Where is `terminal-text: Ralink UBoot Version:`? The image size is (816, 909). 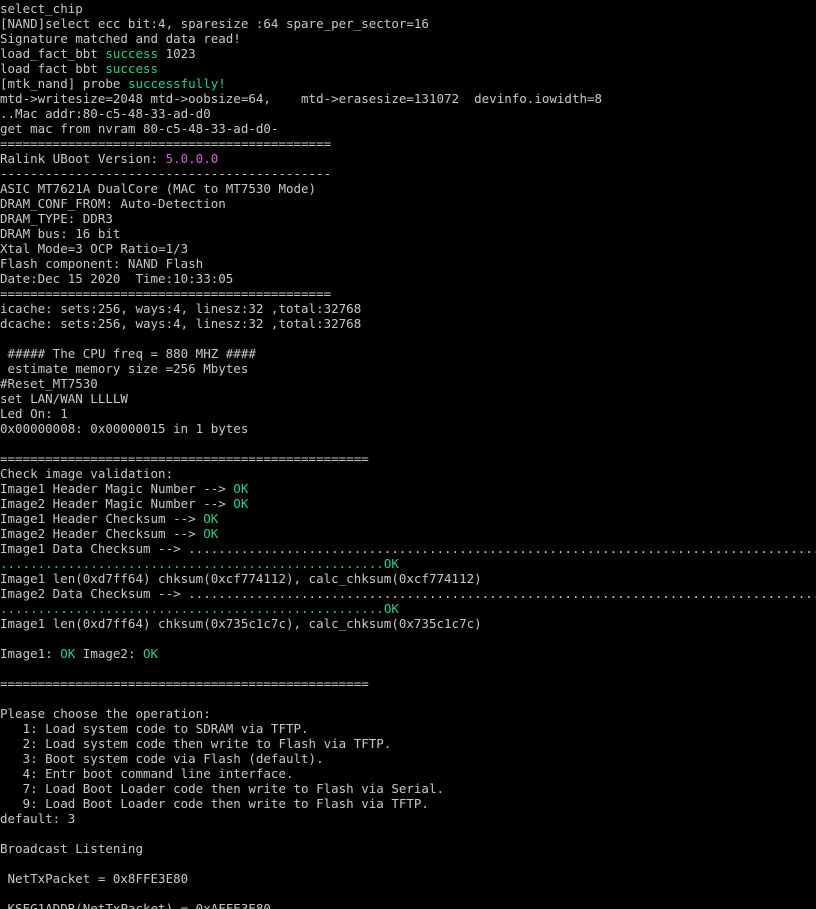 terminal-text: Ralink UBoot Version: is located at coordinates (83, 158).